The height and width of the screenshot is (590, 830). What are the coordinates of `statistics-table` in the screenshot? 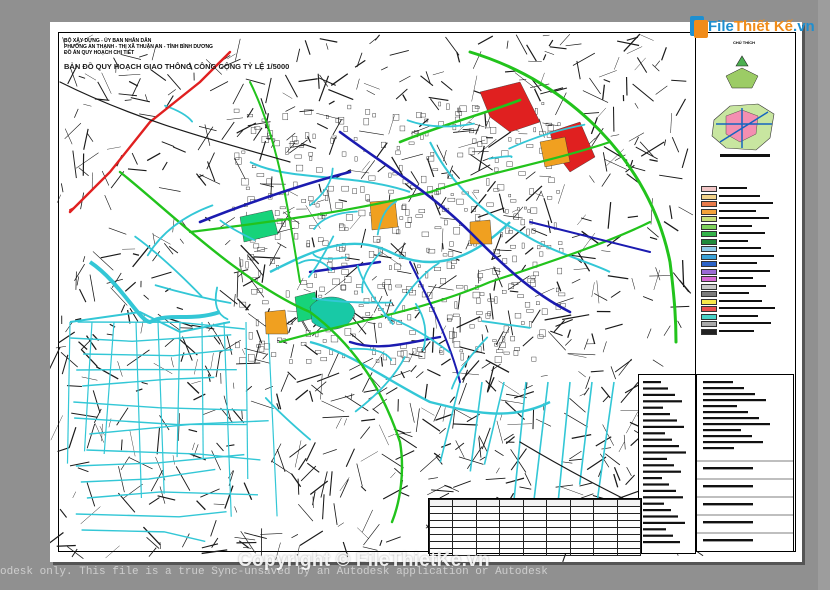 It's located at (535, 527).